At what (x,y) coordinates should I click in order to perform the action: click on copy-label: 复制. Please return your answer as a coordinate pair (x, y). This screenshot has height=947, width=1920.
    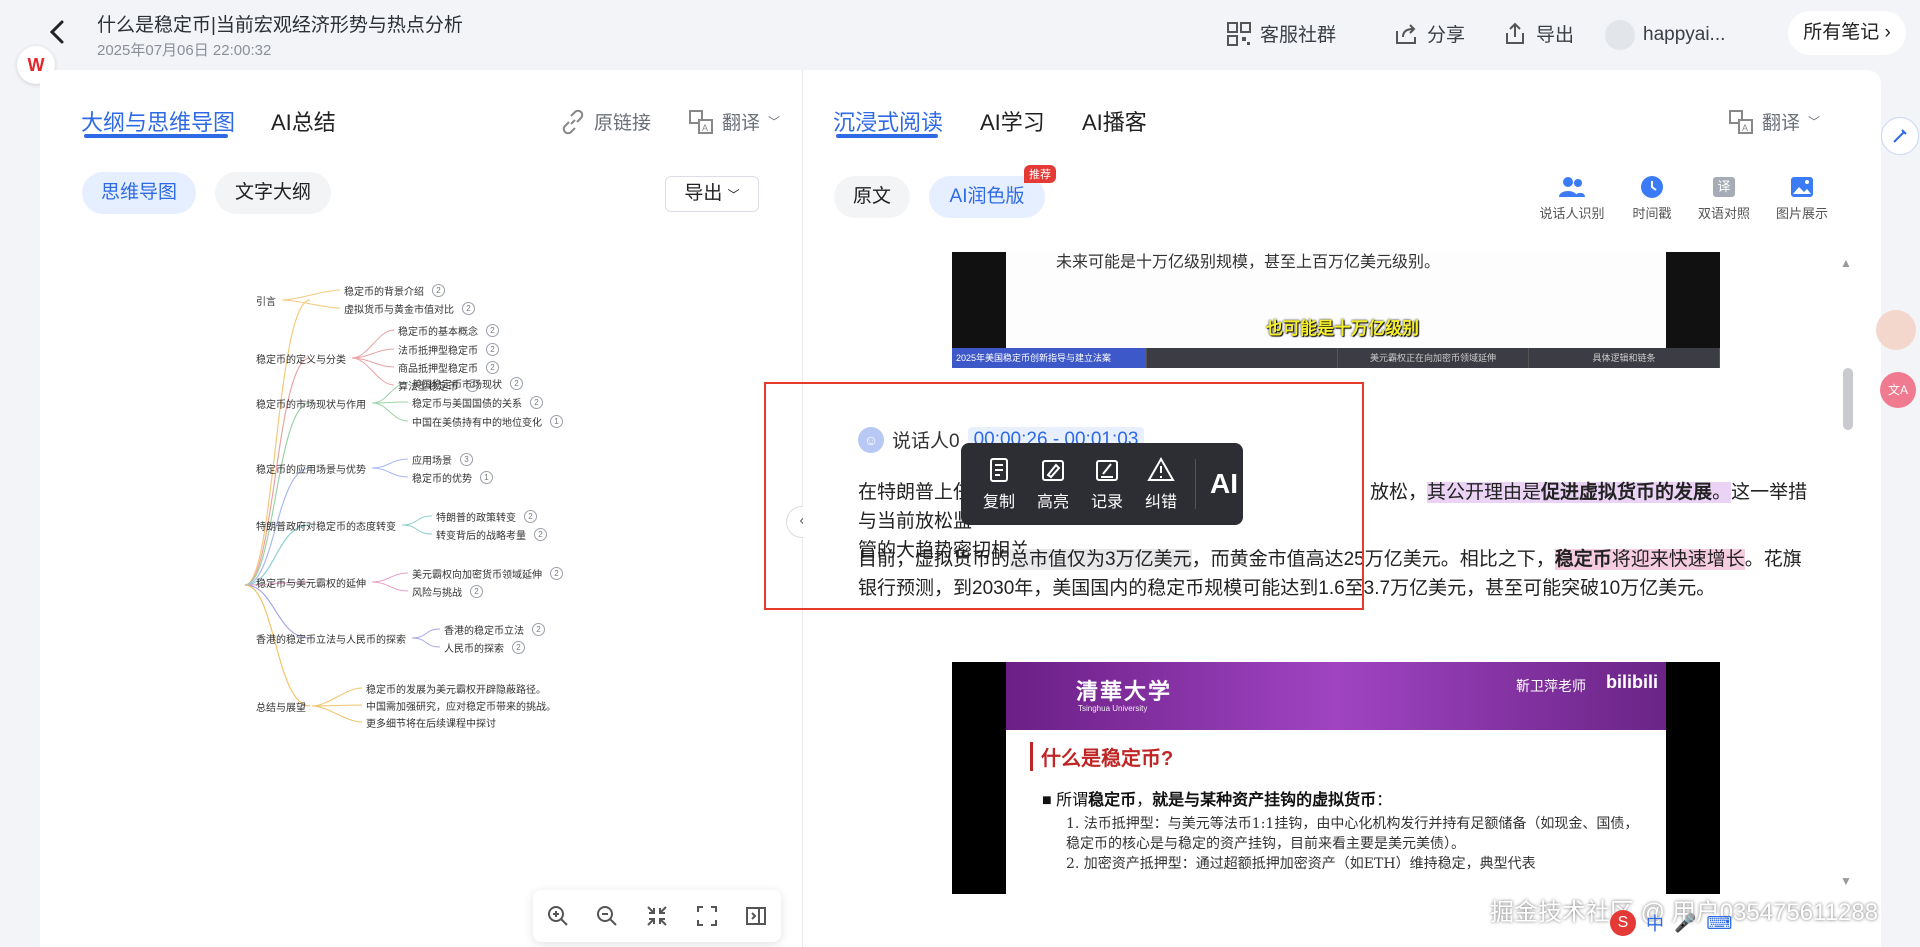
    Looking at the image, I should click on (998, 502).